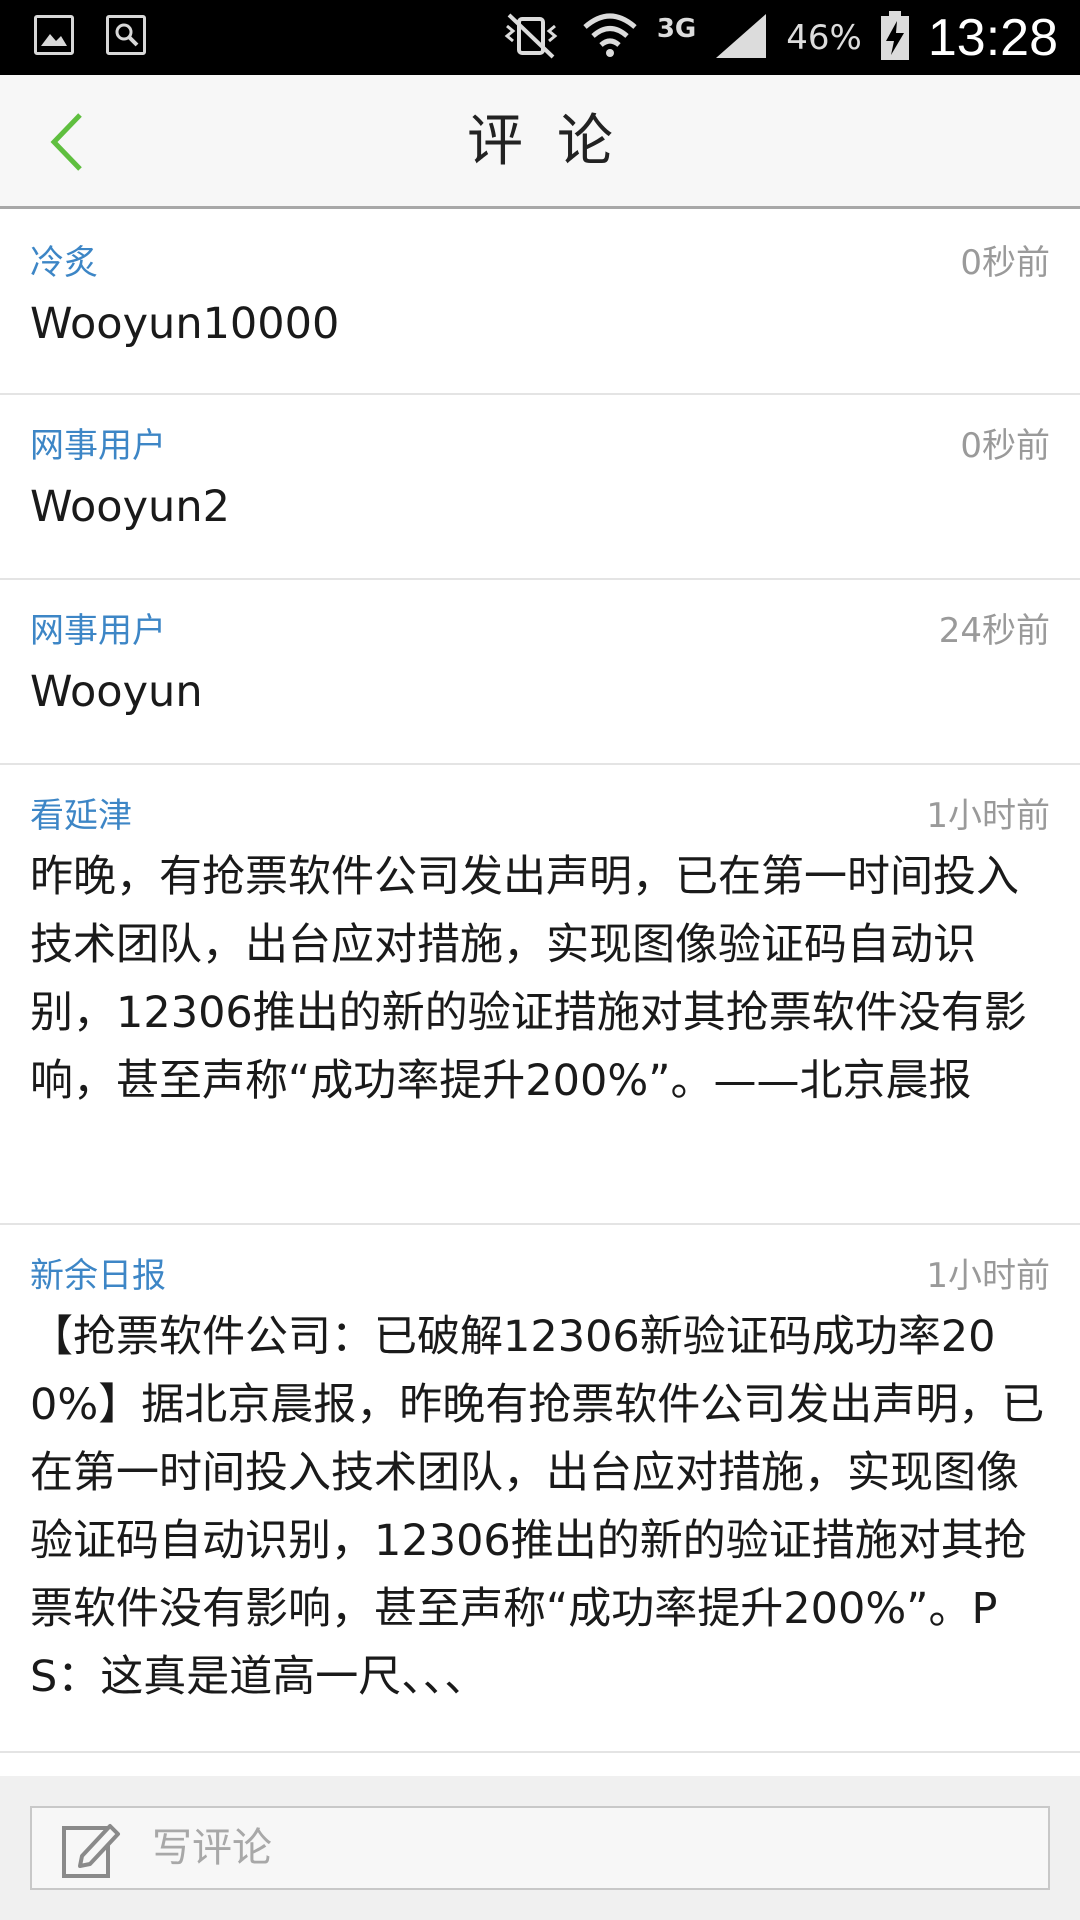 The width and height of the screenshot is (1080, 1920). What do you see at coordinates (557, 141) in the screenshot?
I see `page-title: 评论` at bounding box center [557, 141].